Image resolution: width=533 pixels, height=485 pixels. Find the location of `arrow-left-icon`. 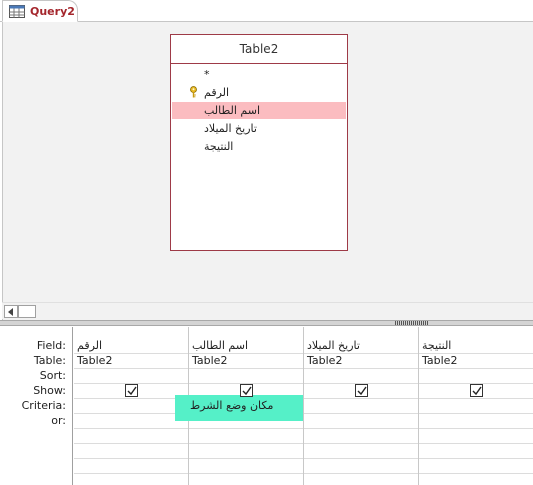

arrow-left-icon is located at coordinates (10, 312).